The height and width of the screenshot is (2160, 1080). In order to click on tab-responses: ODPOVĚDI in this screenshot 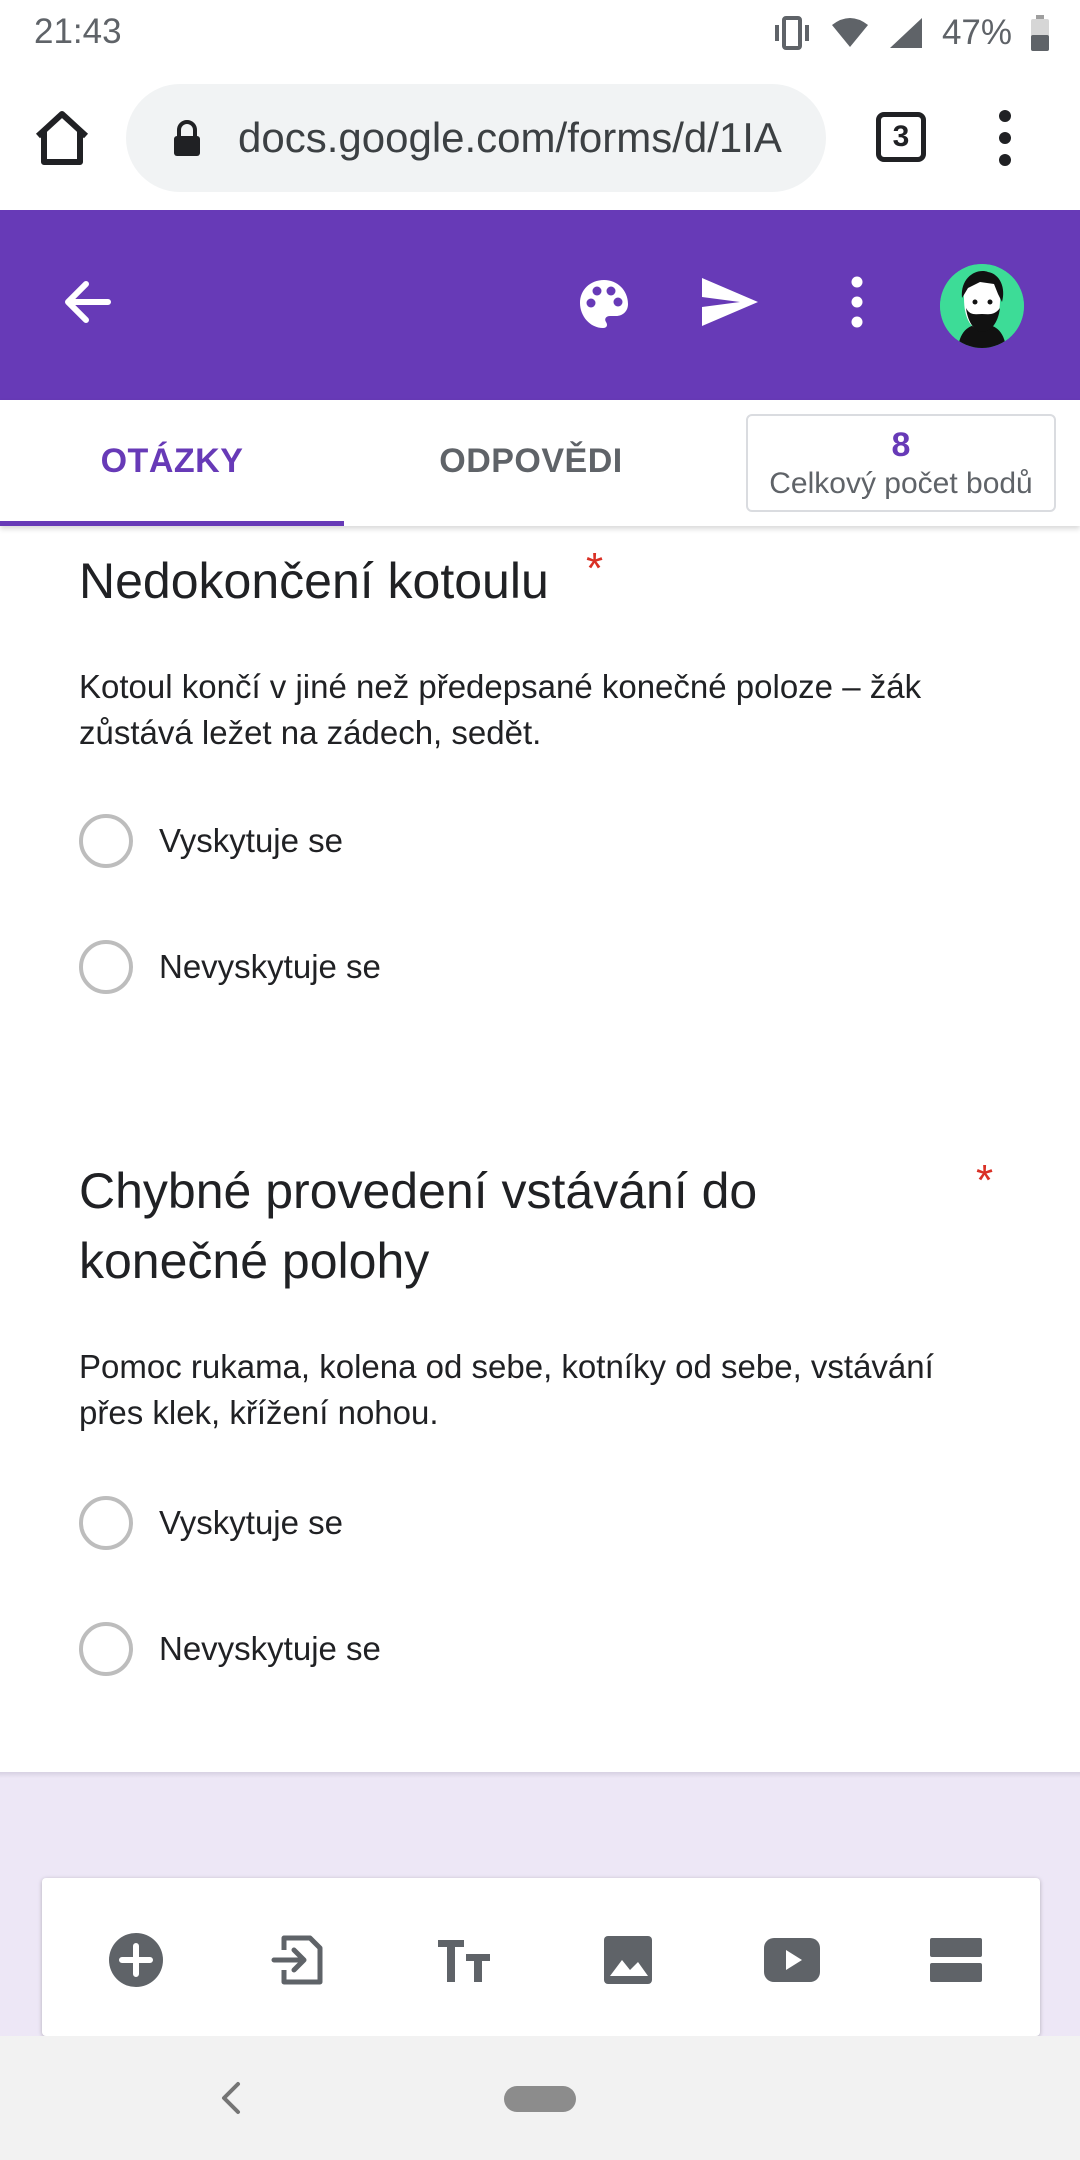, I will do `click(531, 463)`.